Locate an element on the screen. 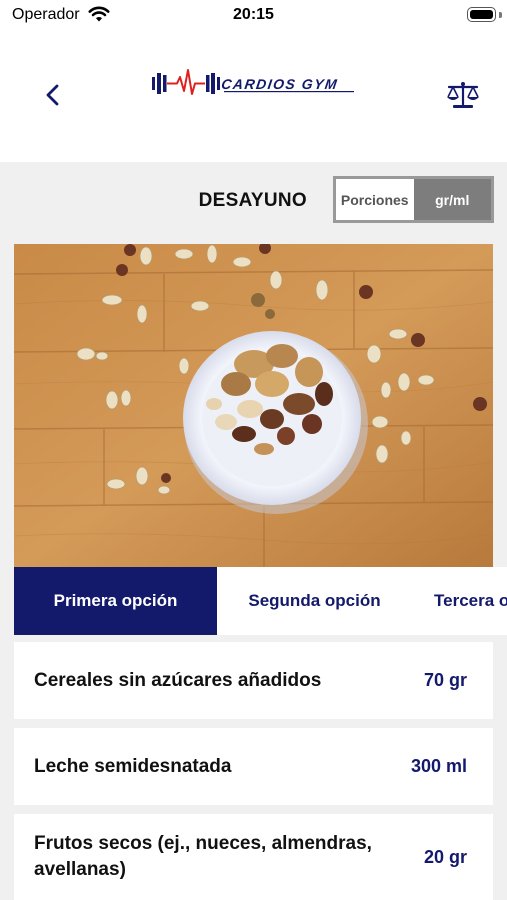 The width and height of the screenshot is (507, 900). status-time: 20:15 is located at coordinates (253, 14).